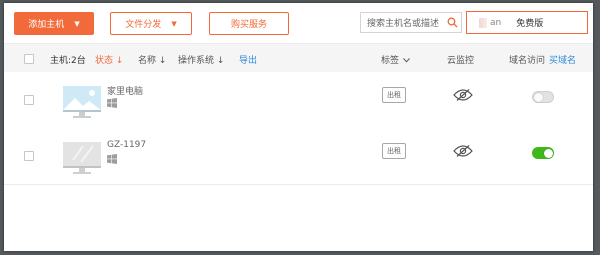 The image size is (600, 255). I want to click on add-host-label: 添加主机, so click(46, 25).